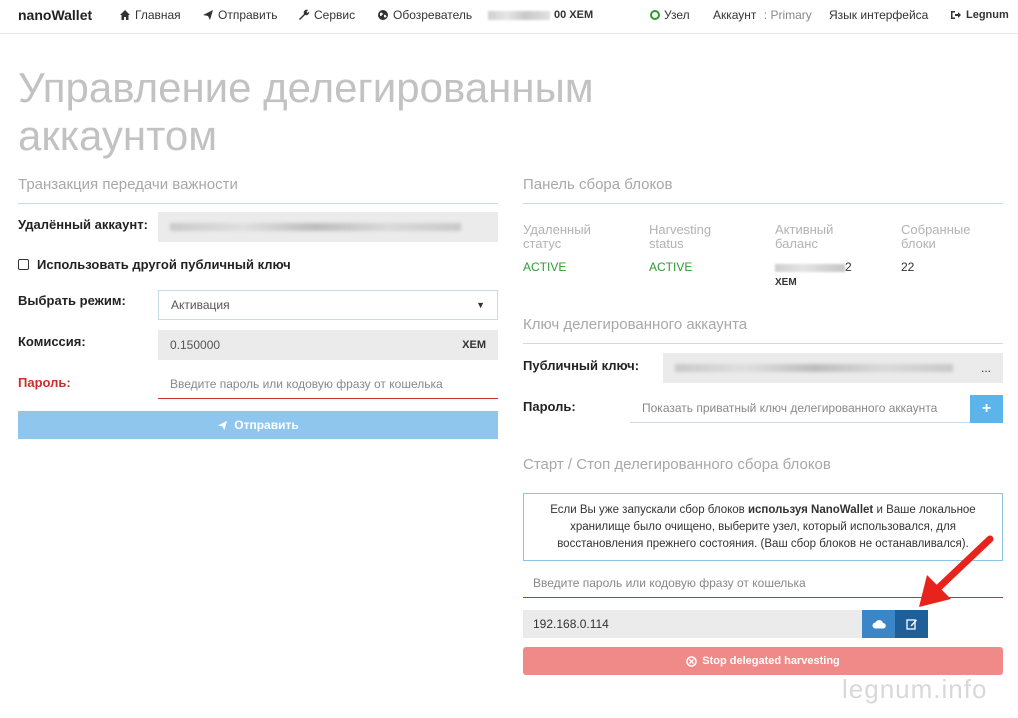 This screenshot has width=1018, height=718. I want to click on edit-icon, so click(911, 624).